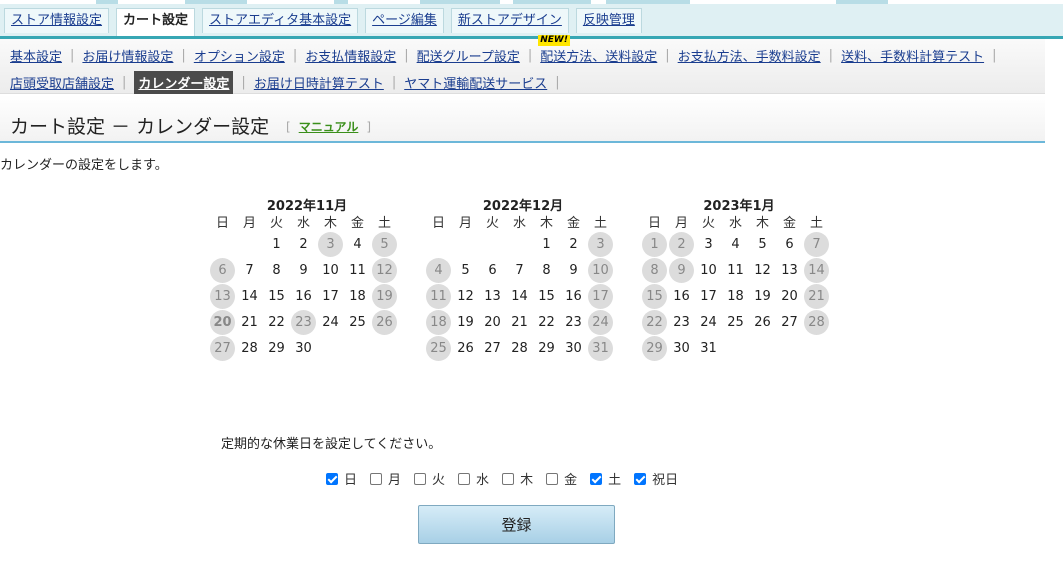 This screenshot has height=563, width=1063. What do you see at coordinates (222, 296) in the screenshot?
I see `calendar-day-number: 13` at bounding box center [222, 296].